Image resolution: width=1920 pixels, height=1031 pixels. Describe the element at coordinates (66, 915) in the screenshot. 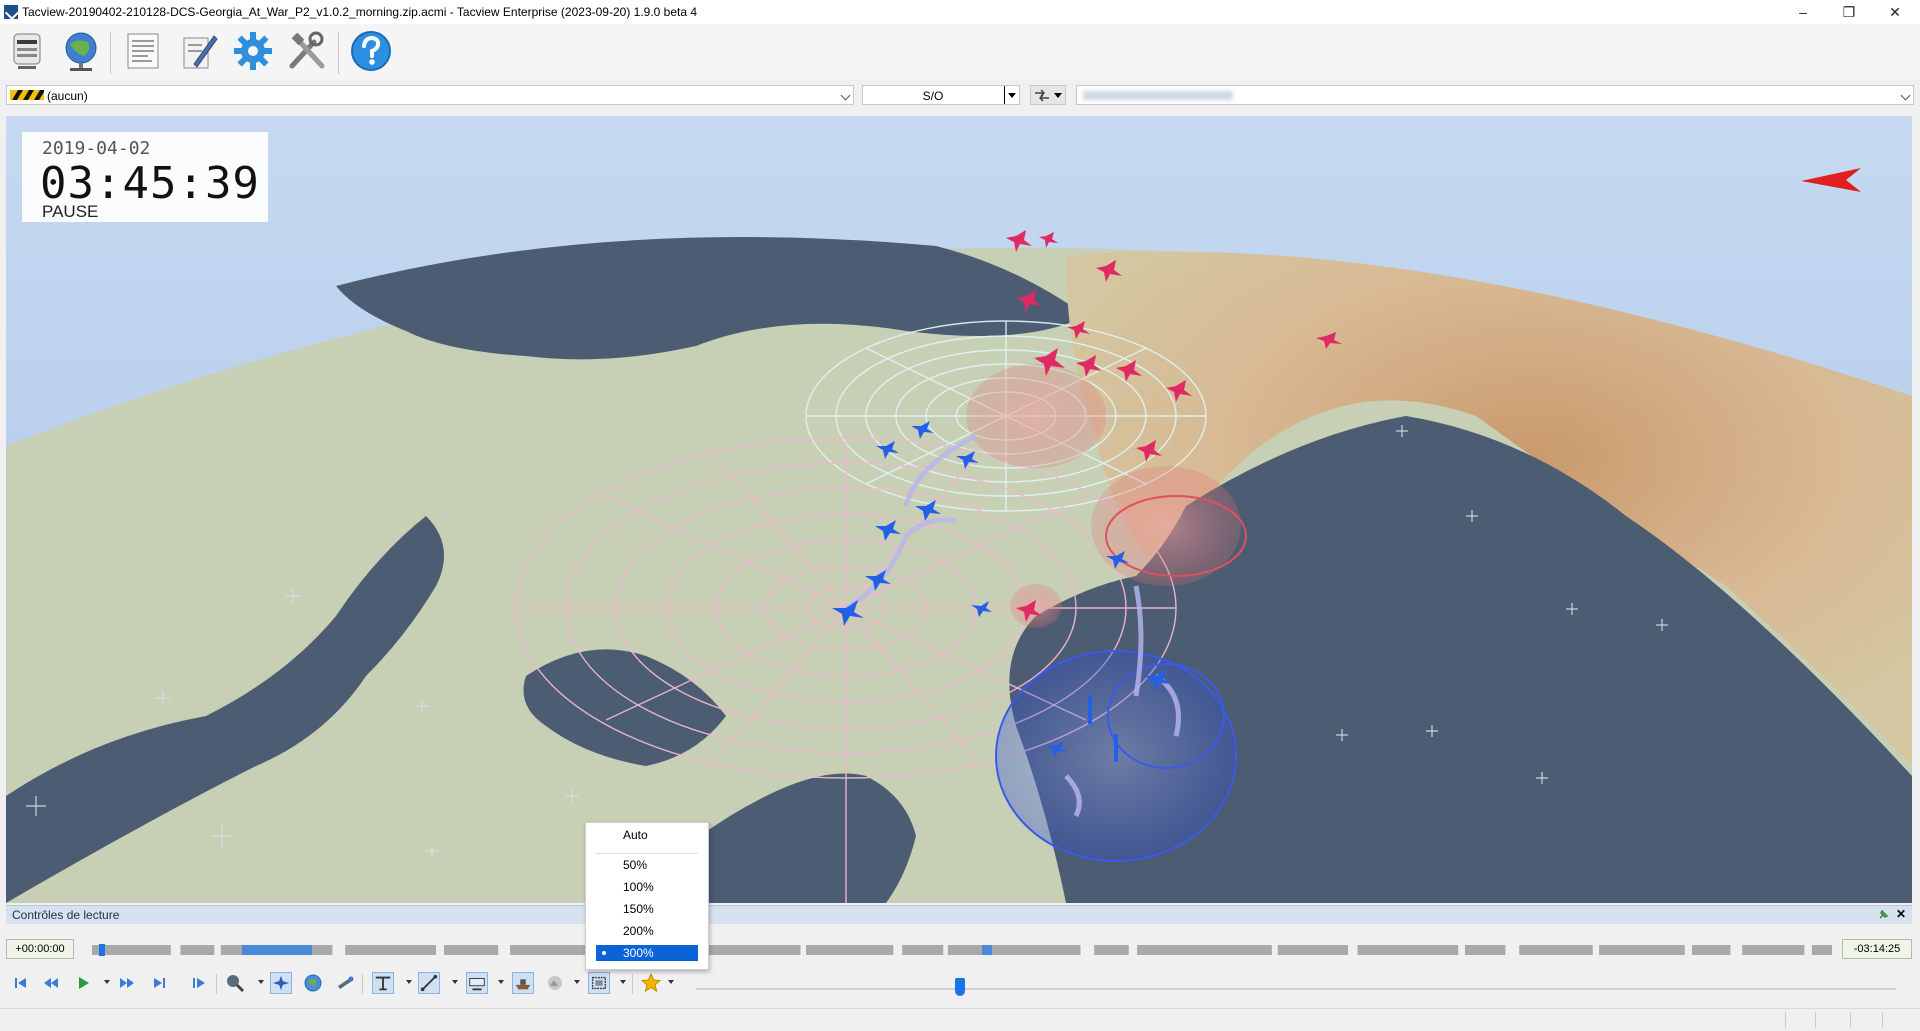

I see `panel-title: Contrôles de lecture` at that location.